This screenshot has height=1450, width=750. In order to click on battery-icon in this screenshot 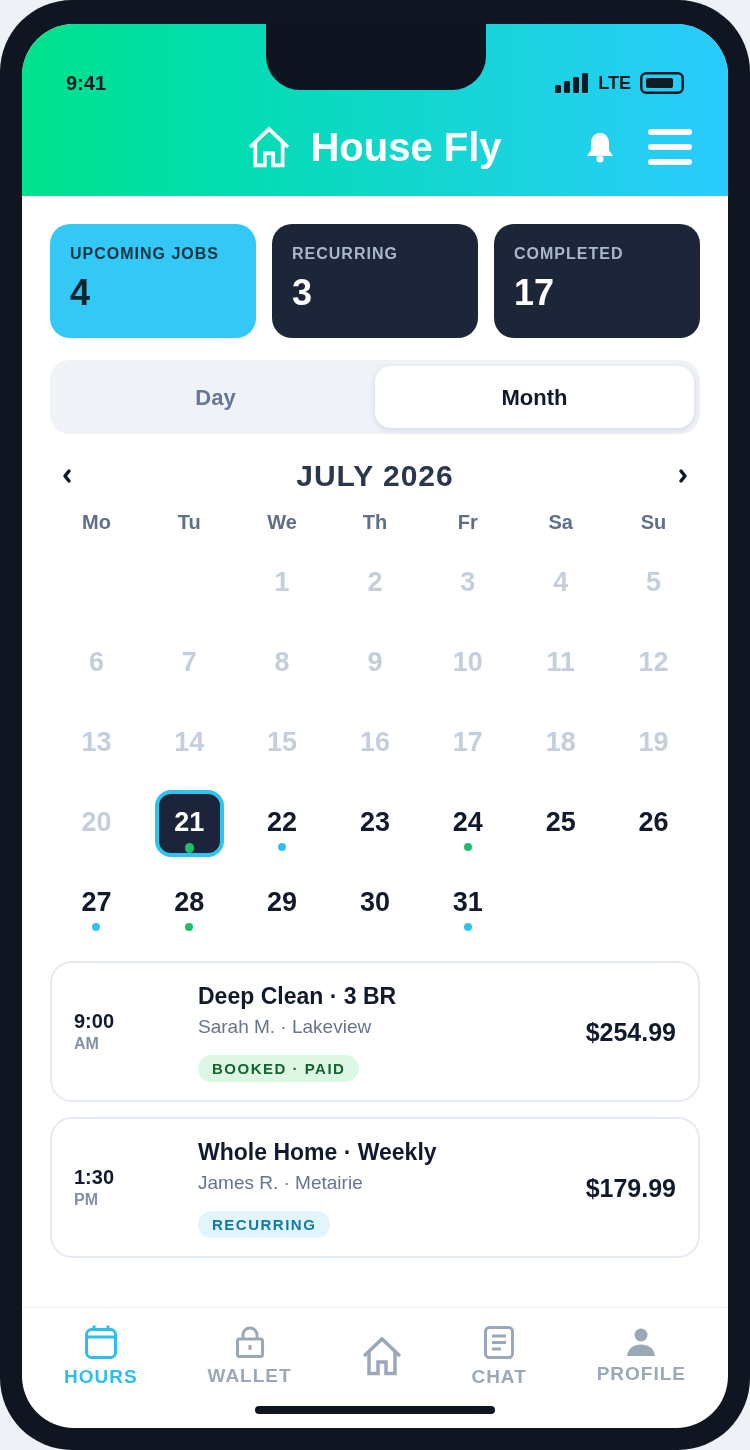, I will do `click(662, 83)`.